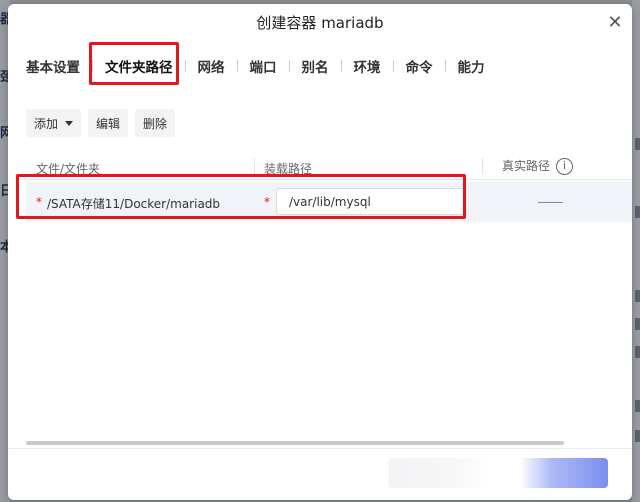 The image size is (640, 502). What do you see at coordinates (320, 448) in the screenshot?
I see `footer-divider` at bounding box center [320, 448].